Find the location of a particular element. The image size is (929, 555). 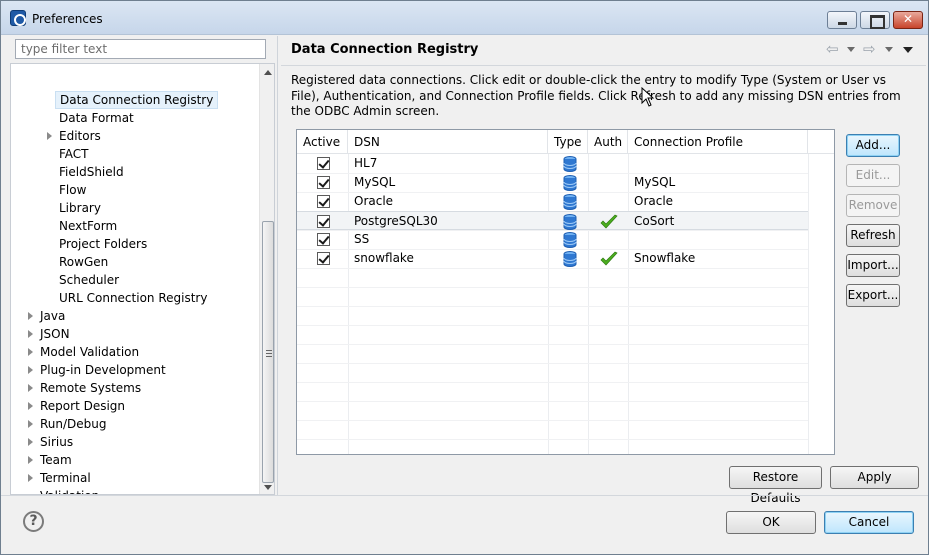

scroll-down-arrow-icon is located at coordinates (268, 487).